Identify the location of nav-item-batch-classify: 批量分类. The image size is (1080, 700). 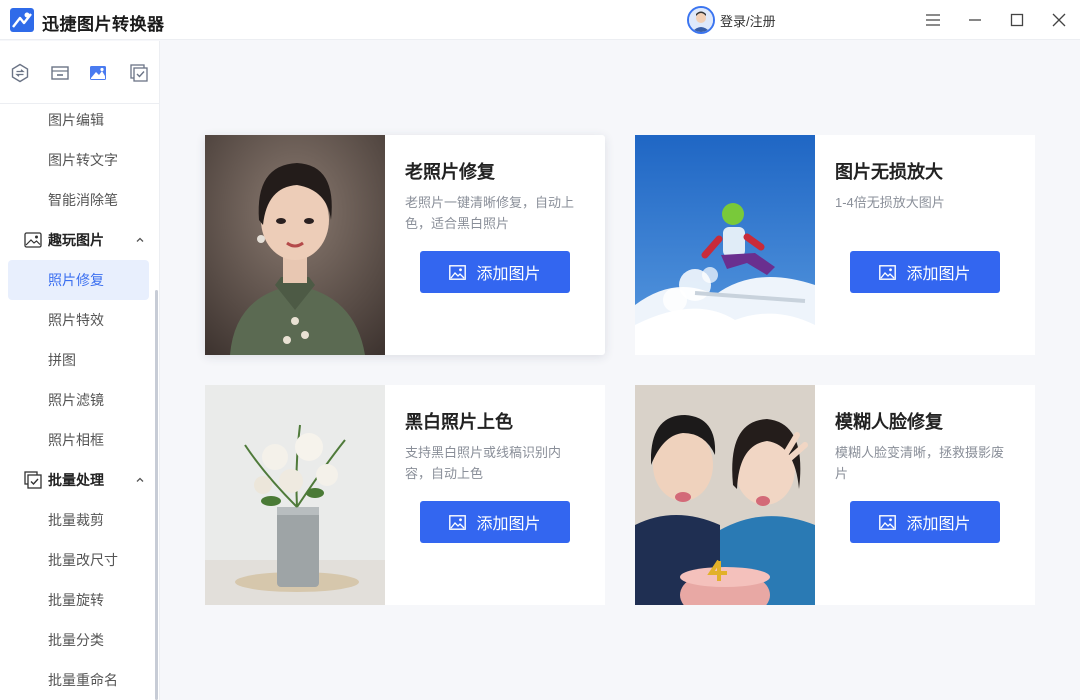
(78, 640).